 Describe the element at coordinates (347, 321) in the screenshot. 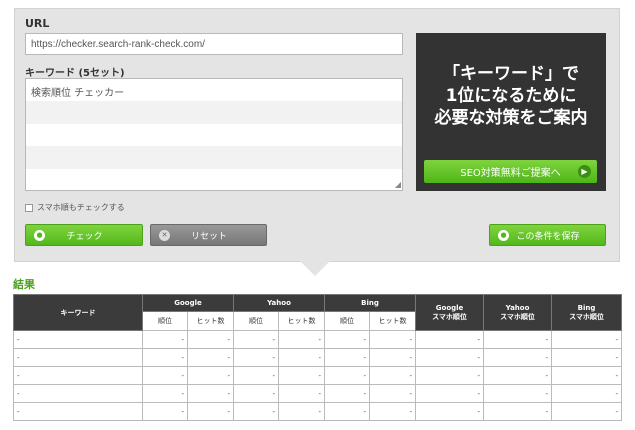

I see `col-bing-rank: 順位` at that location.